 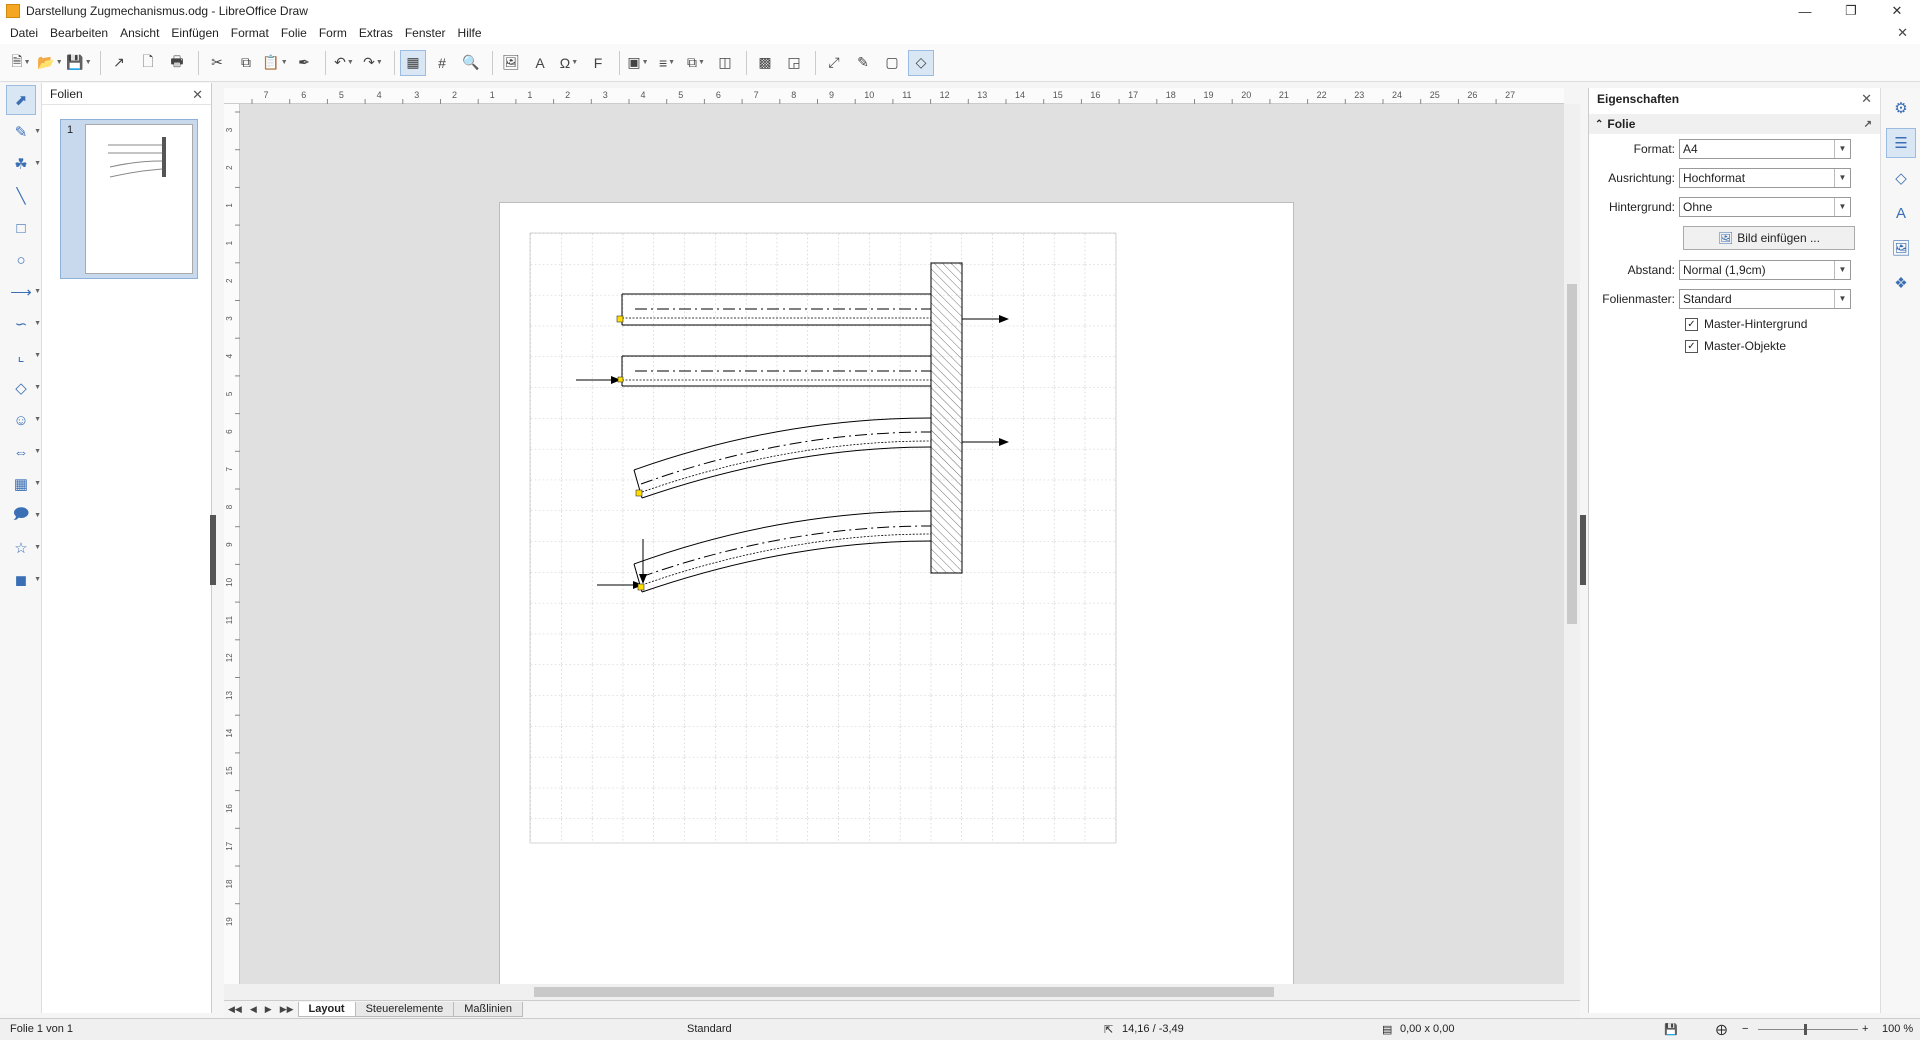 I want to click on distribute-icon: ◫, so click(x=725, y=63).